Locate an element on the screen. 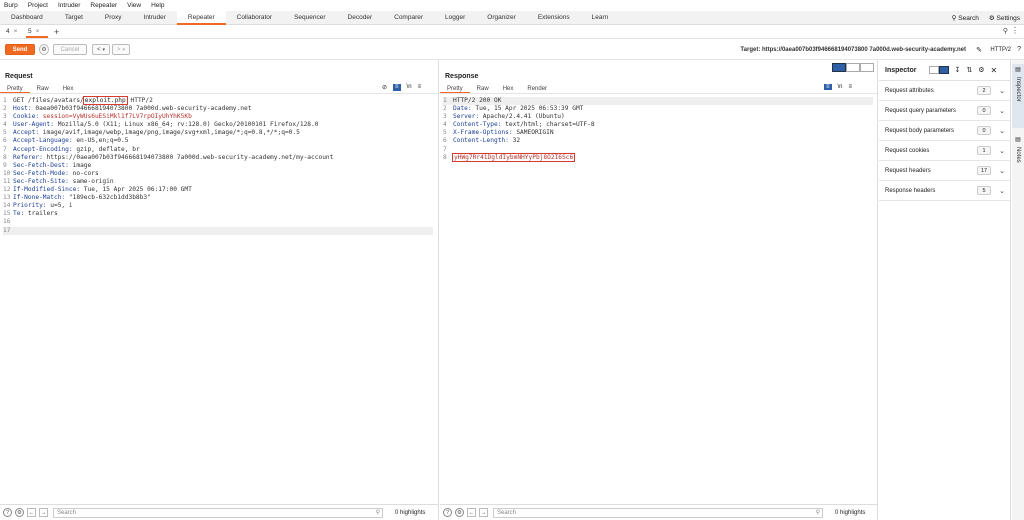  repeater-tabs: 4 × 5 × + ⚲ ⋮ is located at coordinates (512, 32).